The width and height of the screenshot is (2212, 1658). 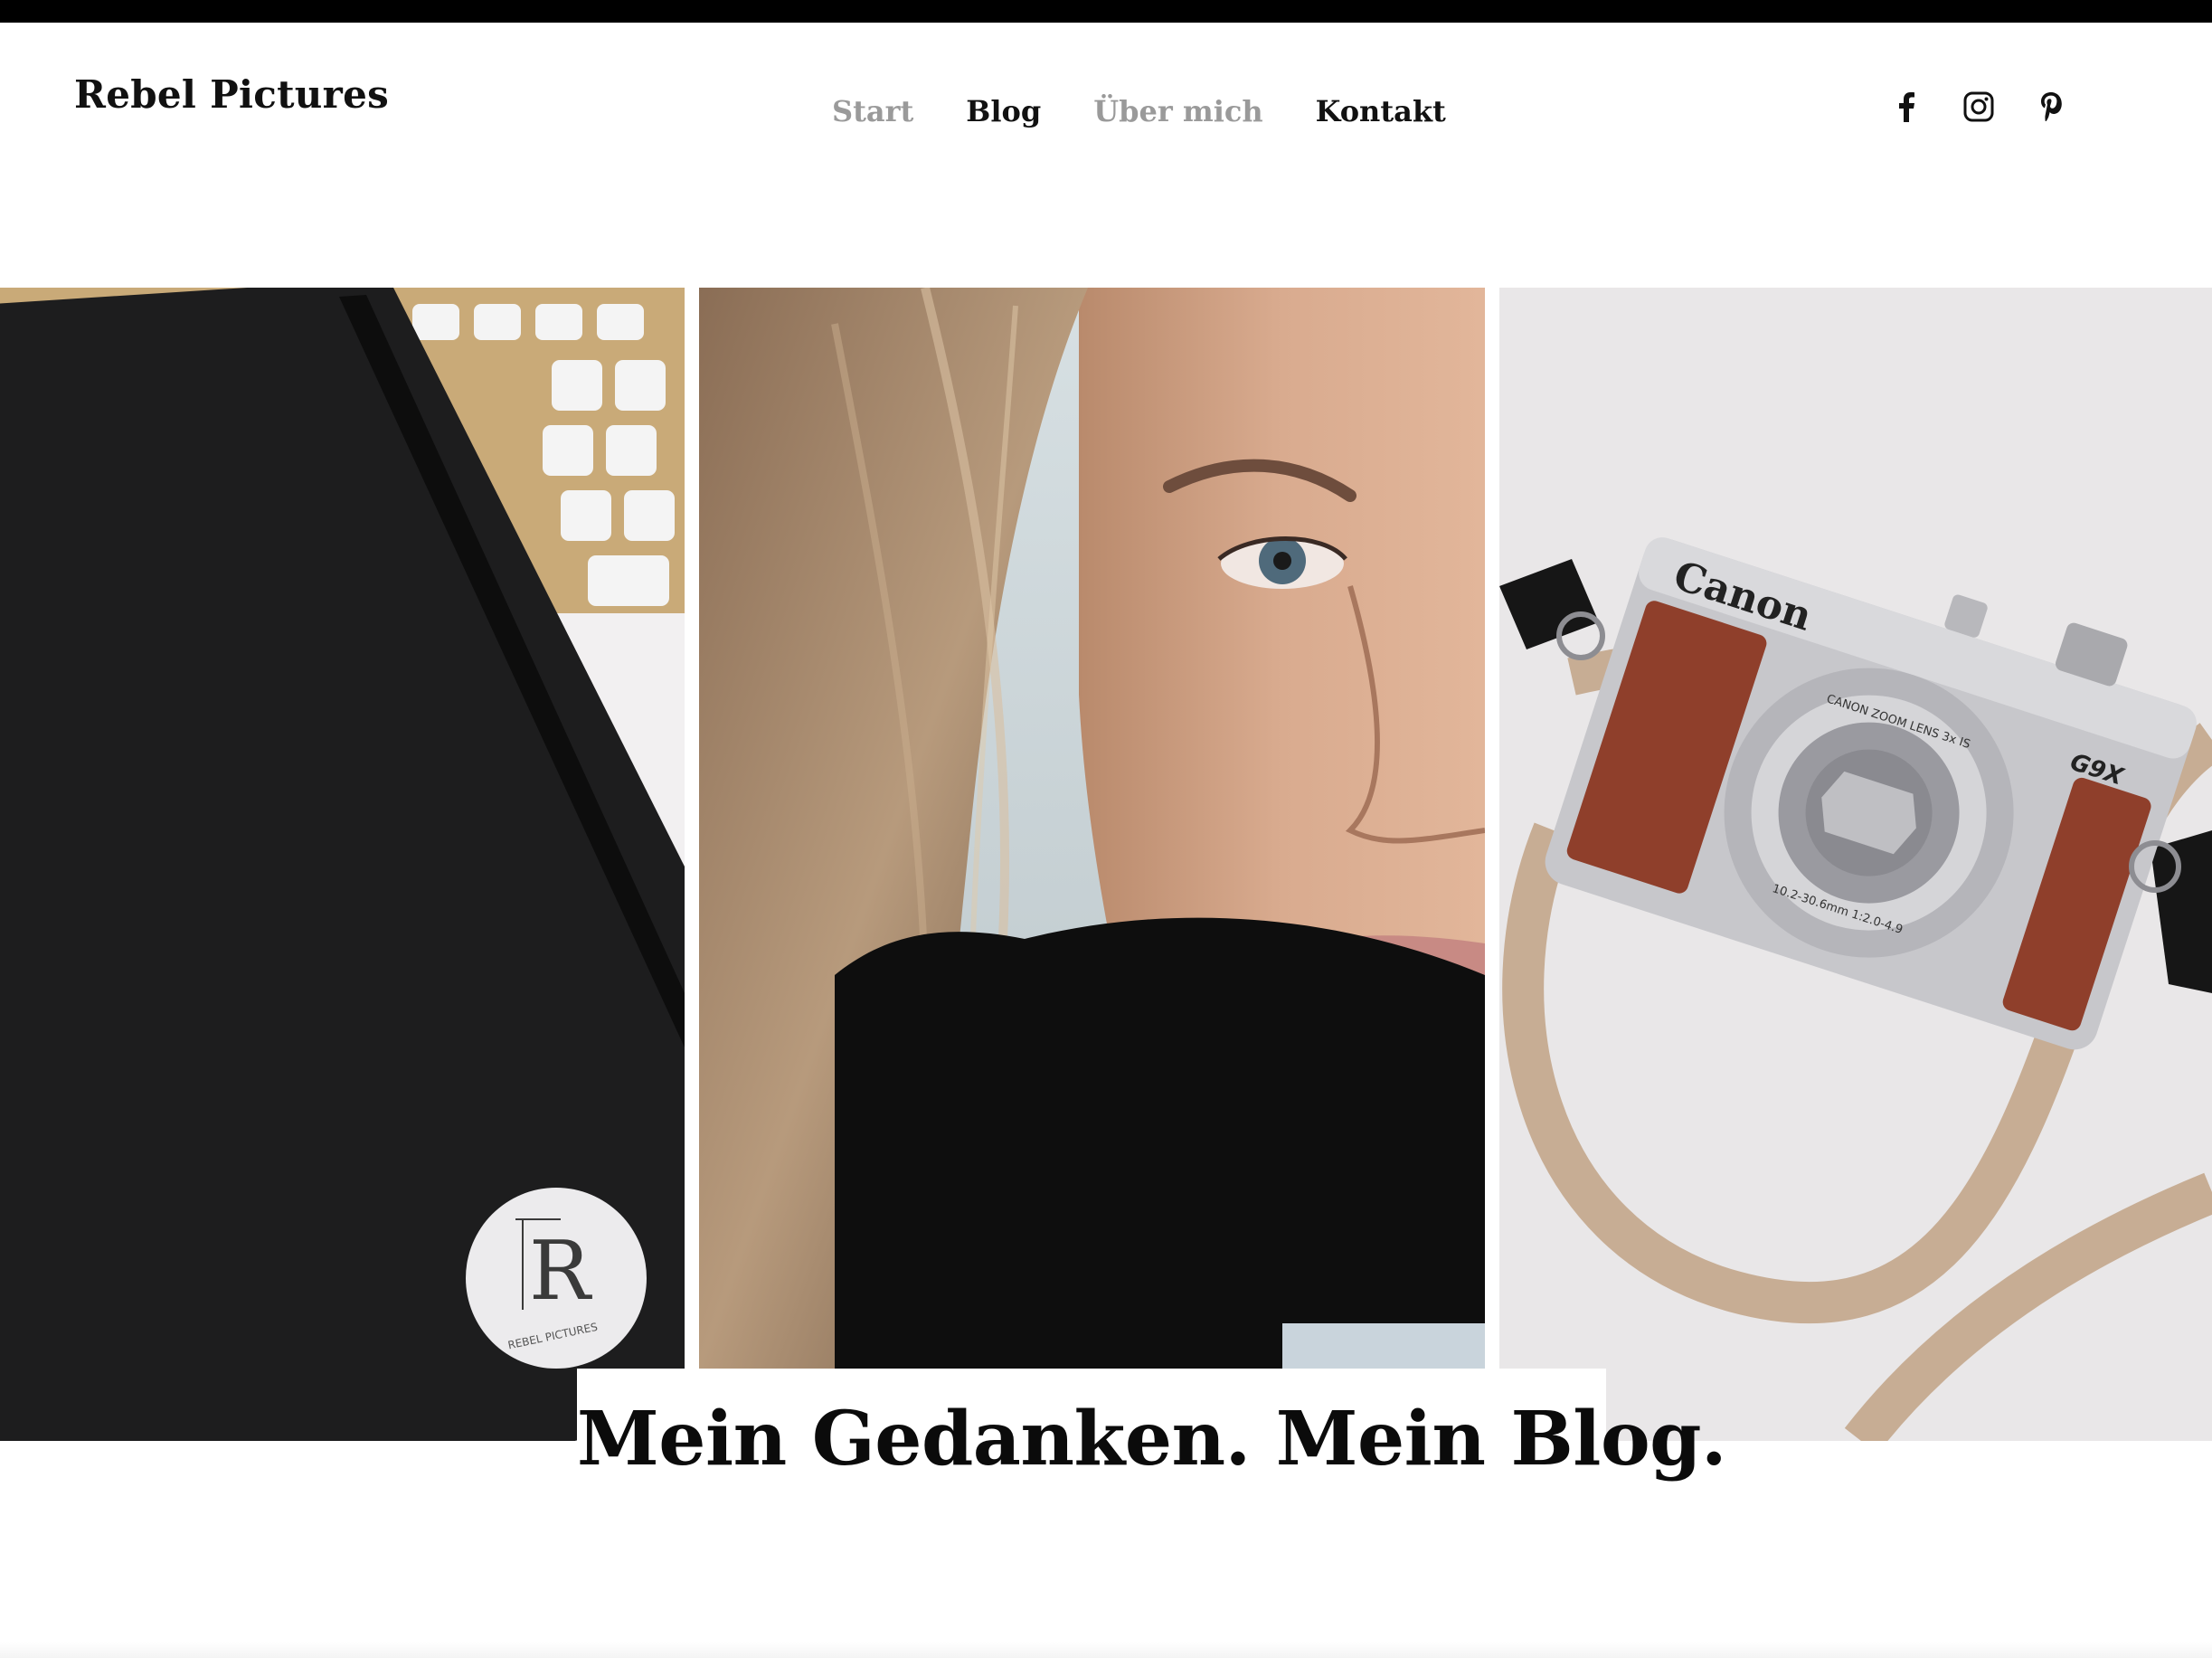 I want to click on main-nav: Start Blog Über mich Kontakt, so click(x=1139, y=111).